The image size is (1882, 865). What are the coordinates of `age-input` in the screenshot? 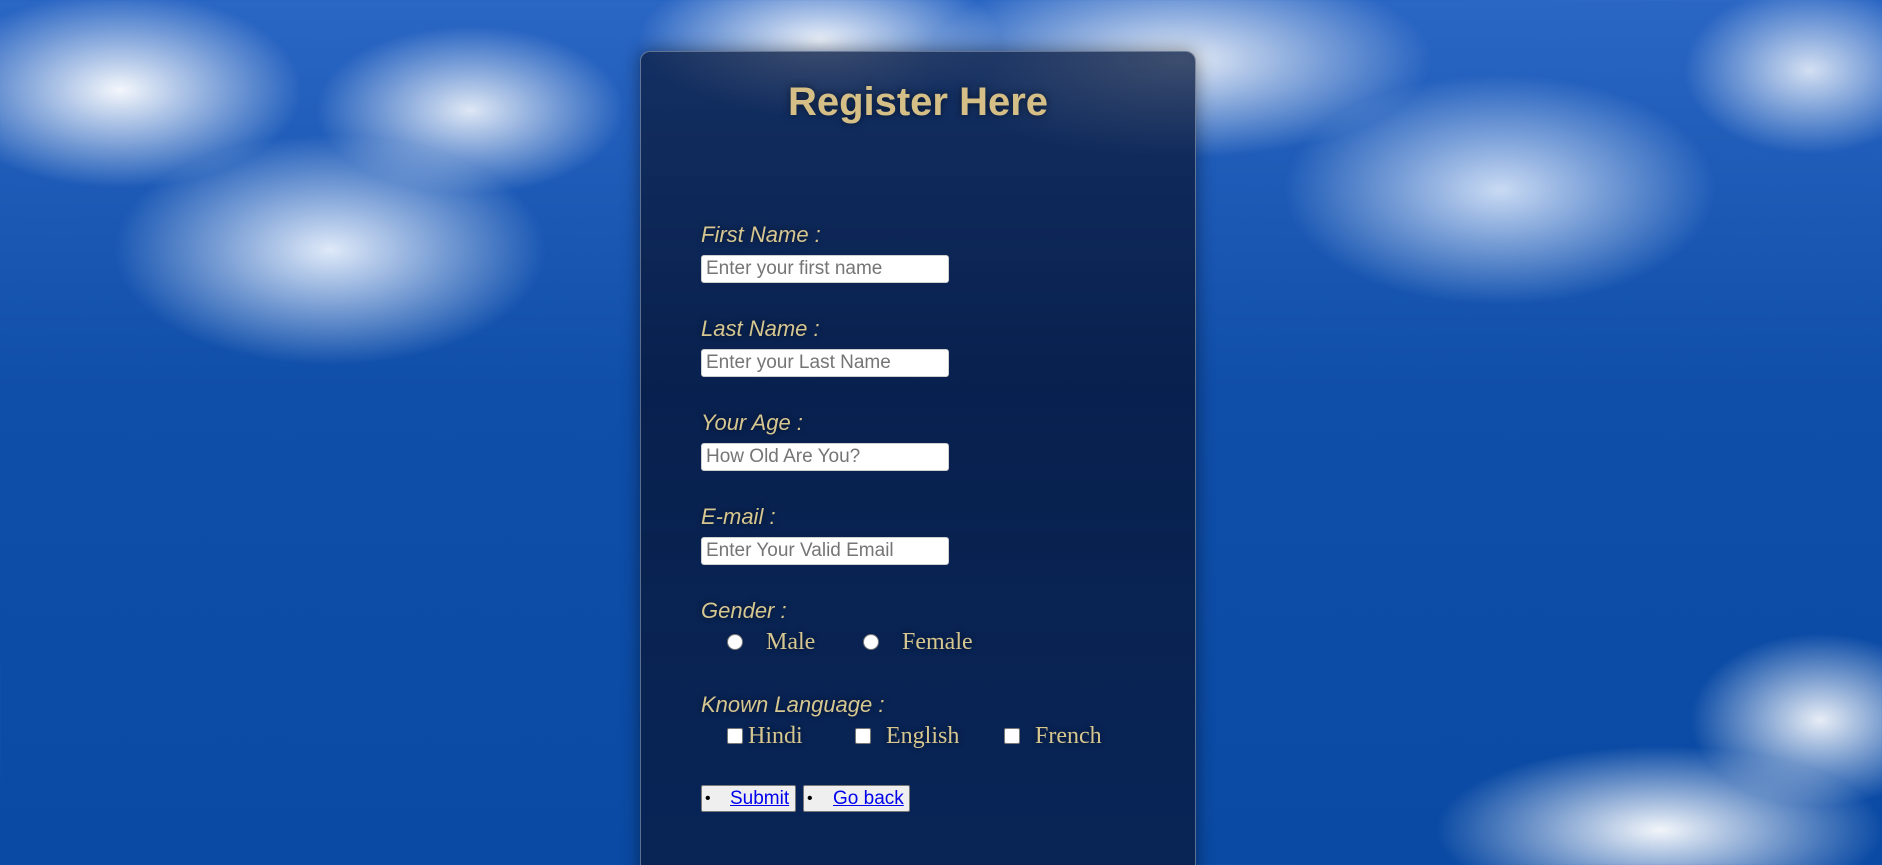 It's located at (825, 457).